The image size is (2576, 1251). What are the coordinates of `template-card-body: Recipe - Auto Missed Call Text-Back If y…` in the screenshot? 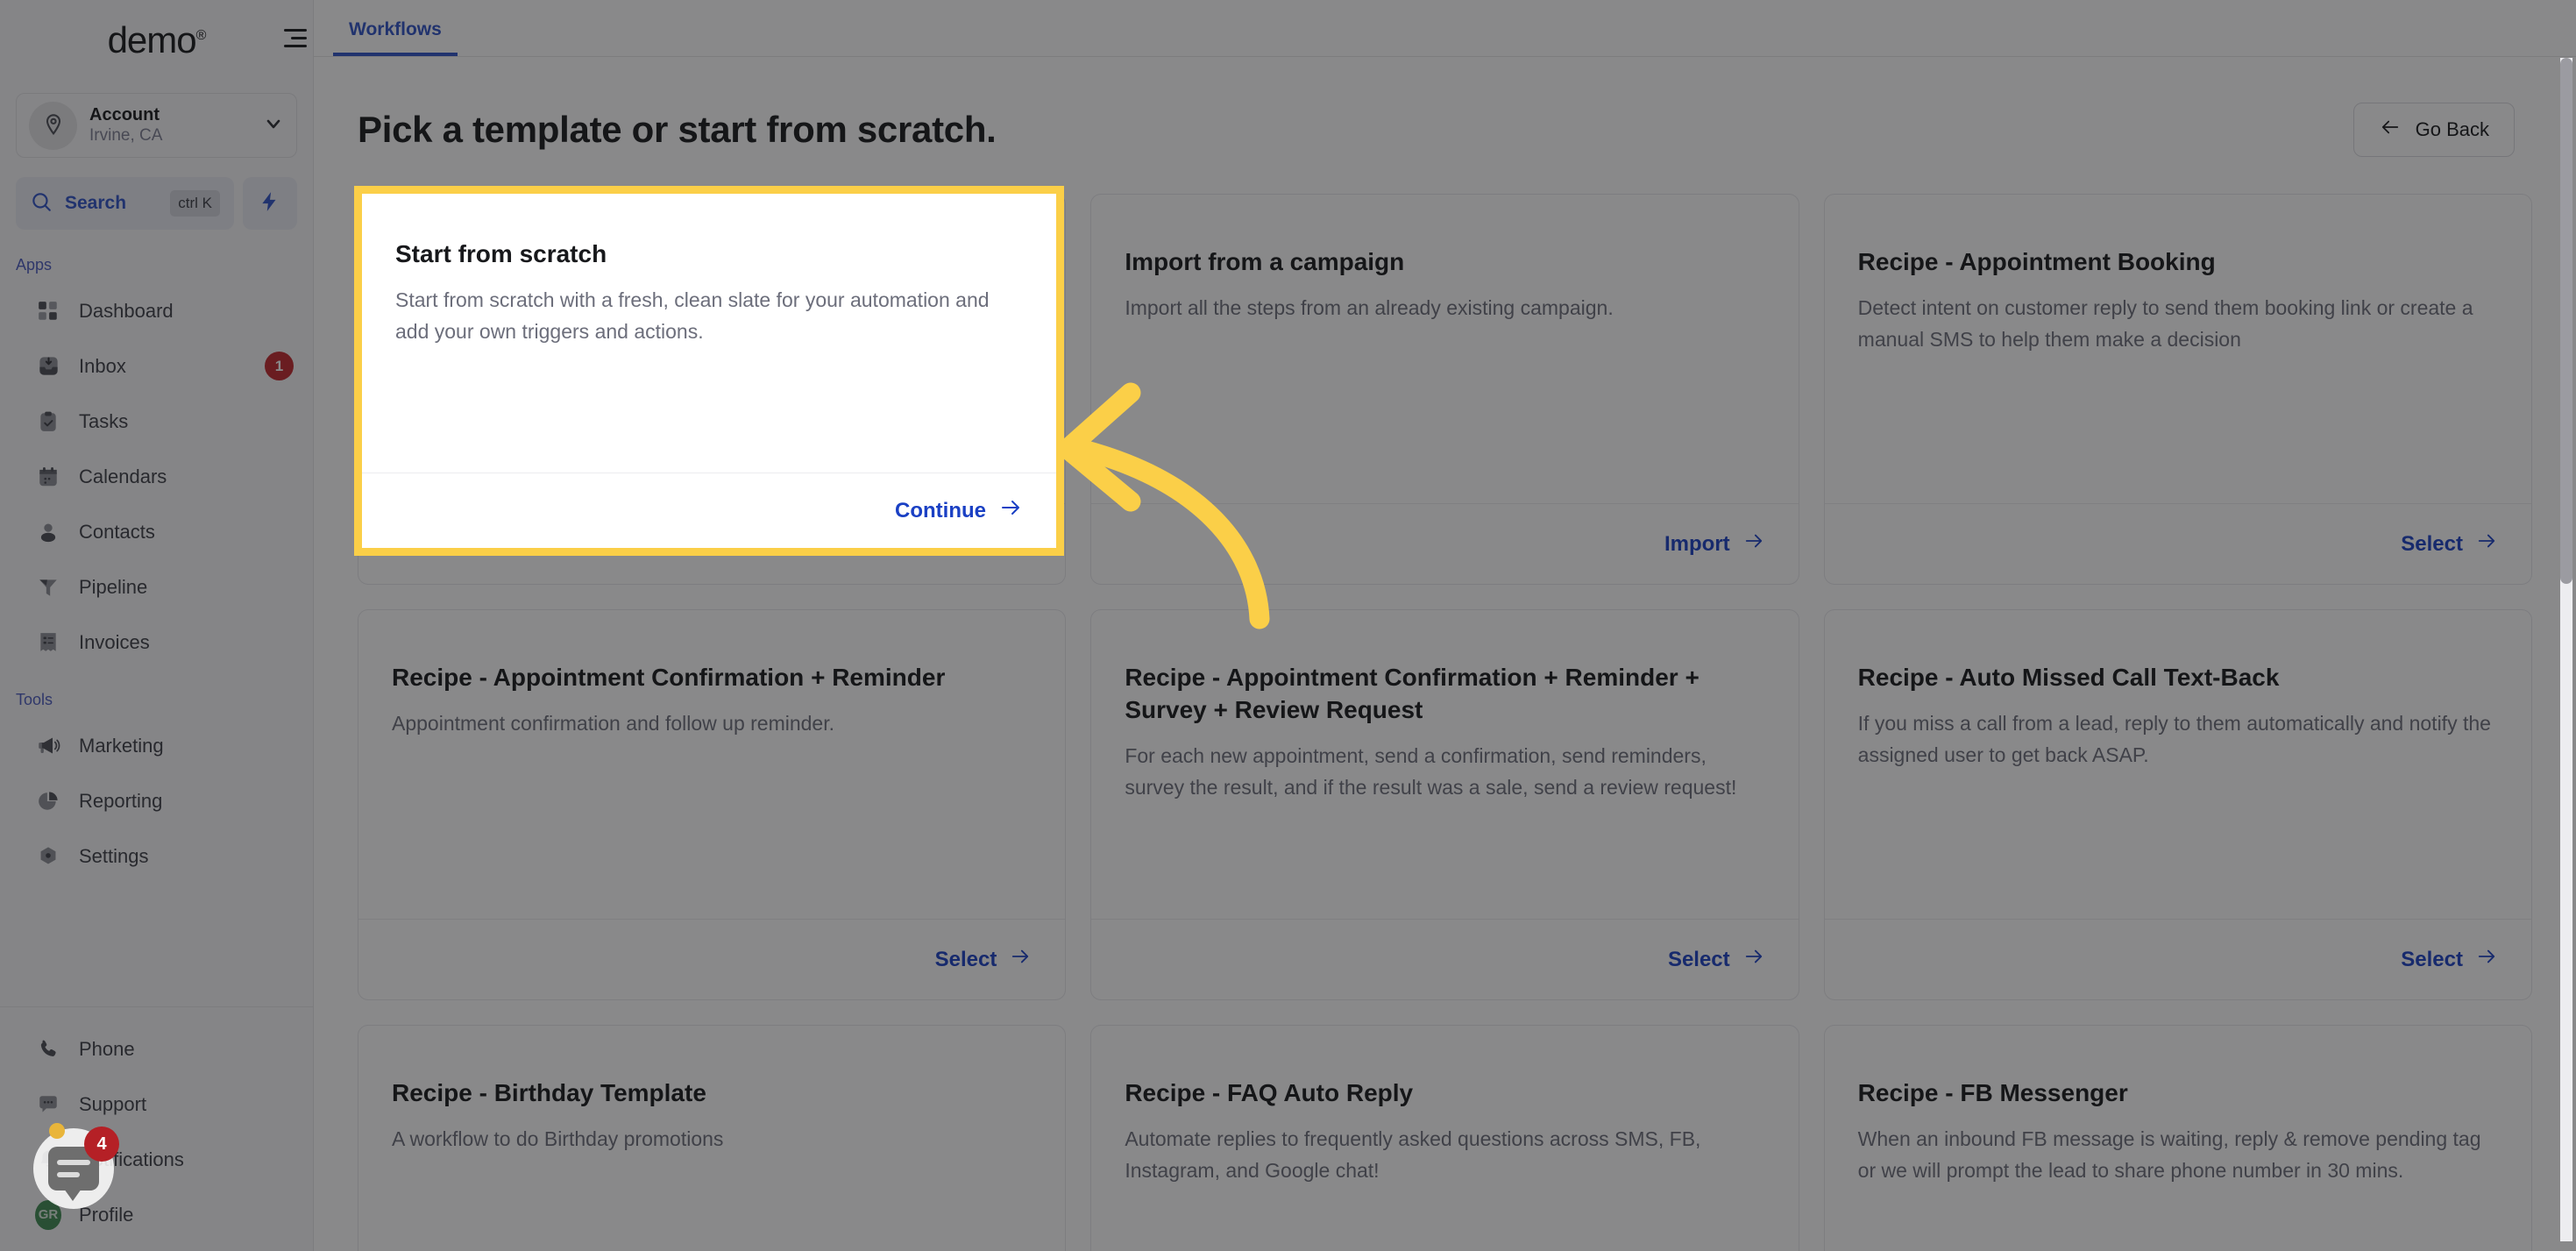 It's located at (2178, 764).